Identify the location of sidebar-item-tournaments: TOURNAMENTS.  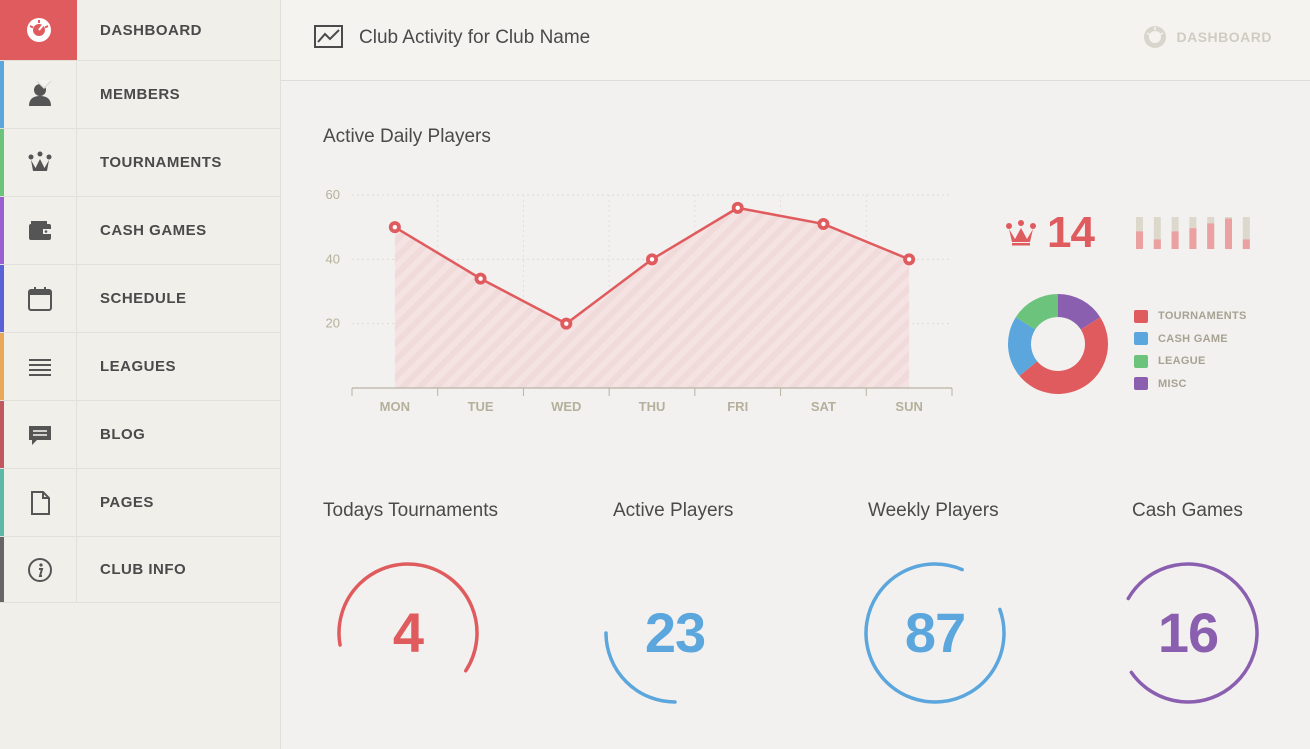
(140, 163).